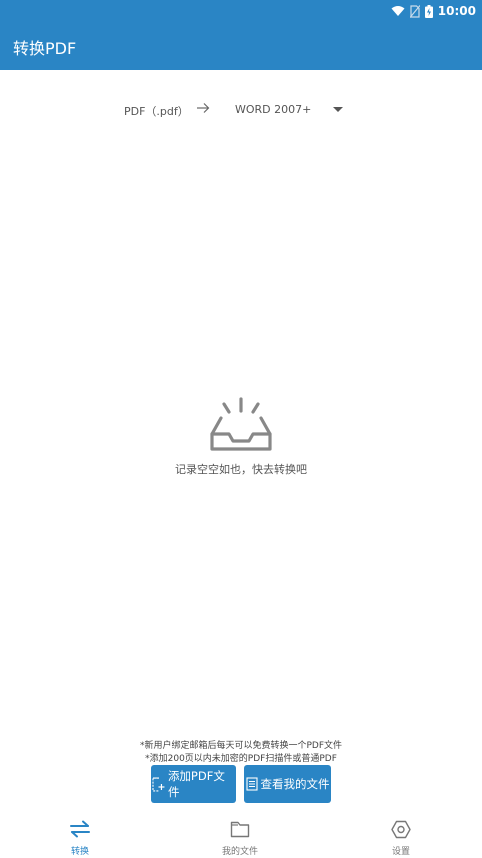 The width and height of the screenshot is (482, 858). Describe the element at coordinates (239, 852) in the screenshot. I see `nav-item-my-files-label: 我的文件` at that location.